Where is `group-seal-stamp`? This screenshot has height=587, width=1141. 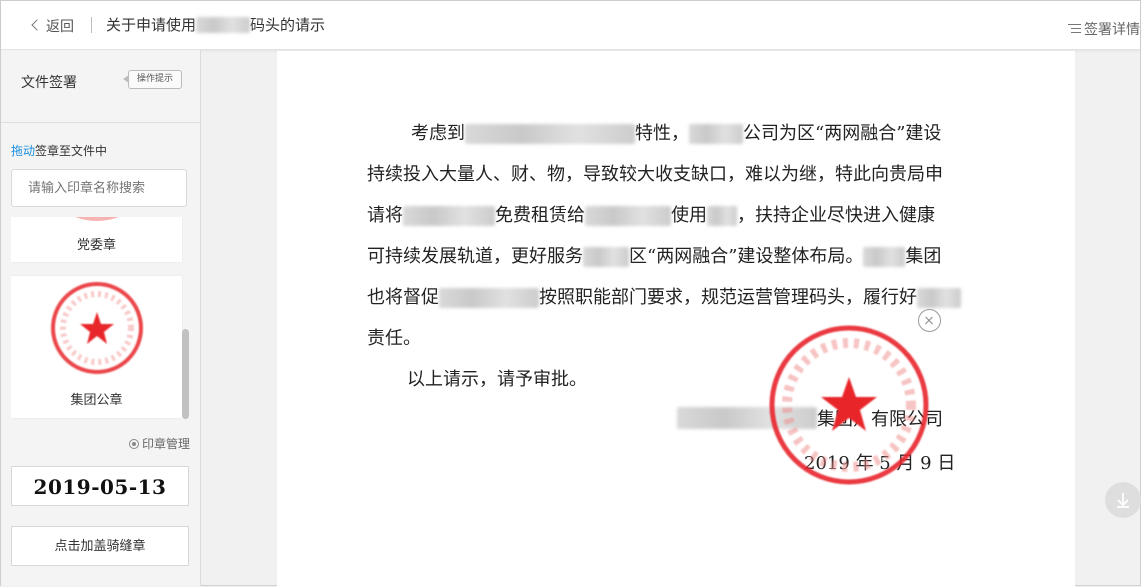
group-seal-stamp is located at coordinates (849, 405).